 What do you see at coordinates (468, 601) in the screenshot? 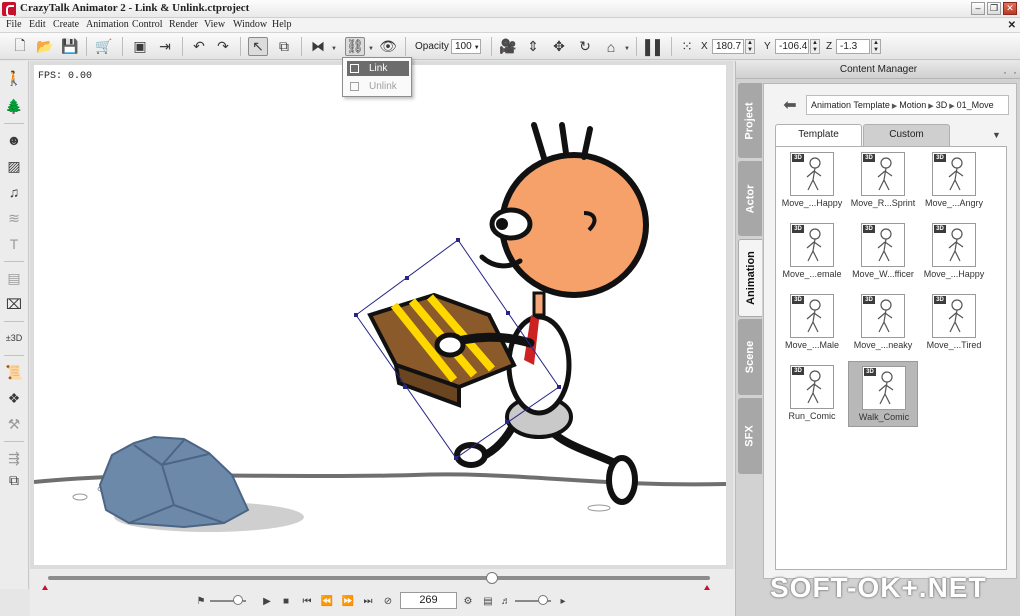
I see `settings-gear-icon: ⚙` at bounding box center [468, 601].